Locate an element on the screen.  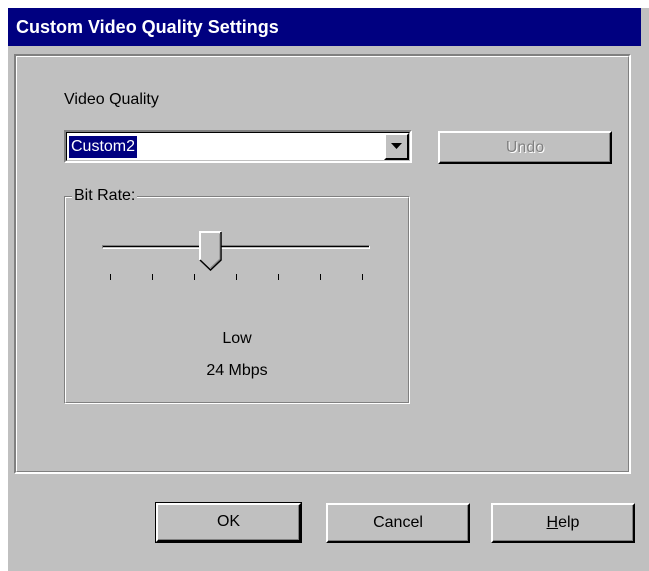
window-title: Custom Video Quality Settings is located at coordinates (147, 27).